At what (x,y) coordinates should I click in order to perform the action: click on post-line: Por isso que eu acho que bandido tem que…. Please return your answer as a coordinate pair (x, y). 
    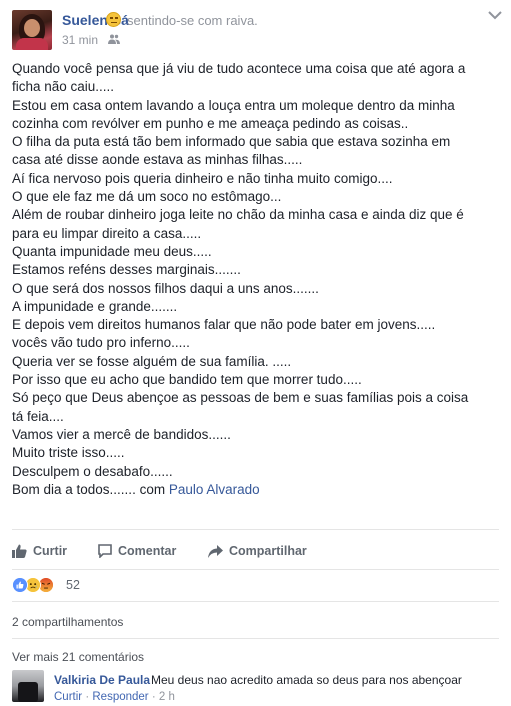
    Looking at the image, I should click on (187, 380).